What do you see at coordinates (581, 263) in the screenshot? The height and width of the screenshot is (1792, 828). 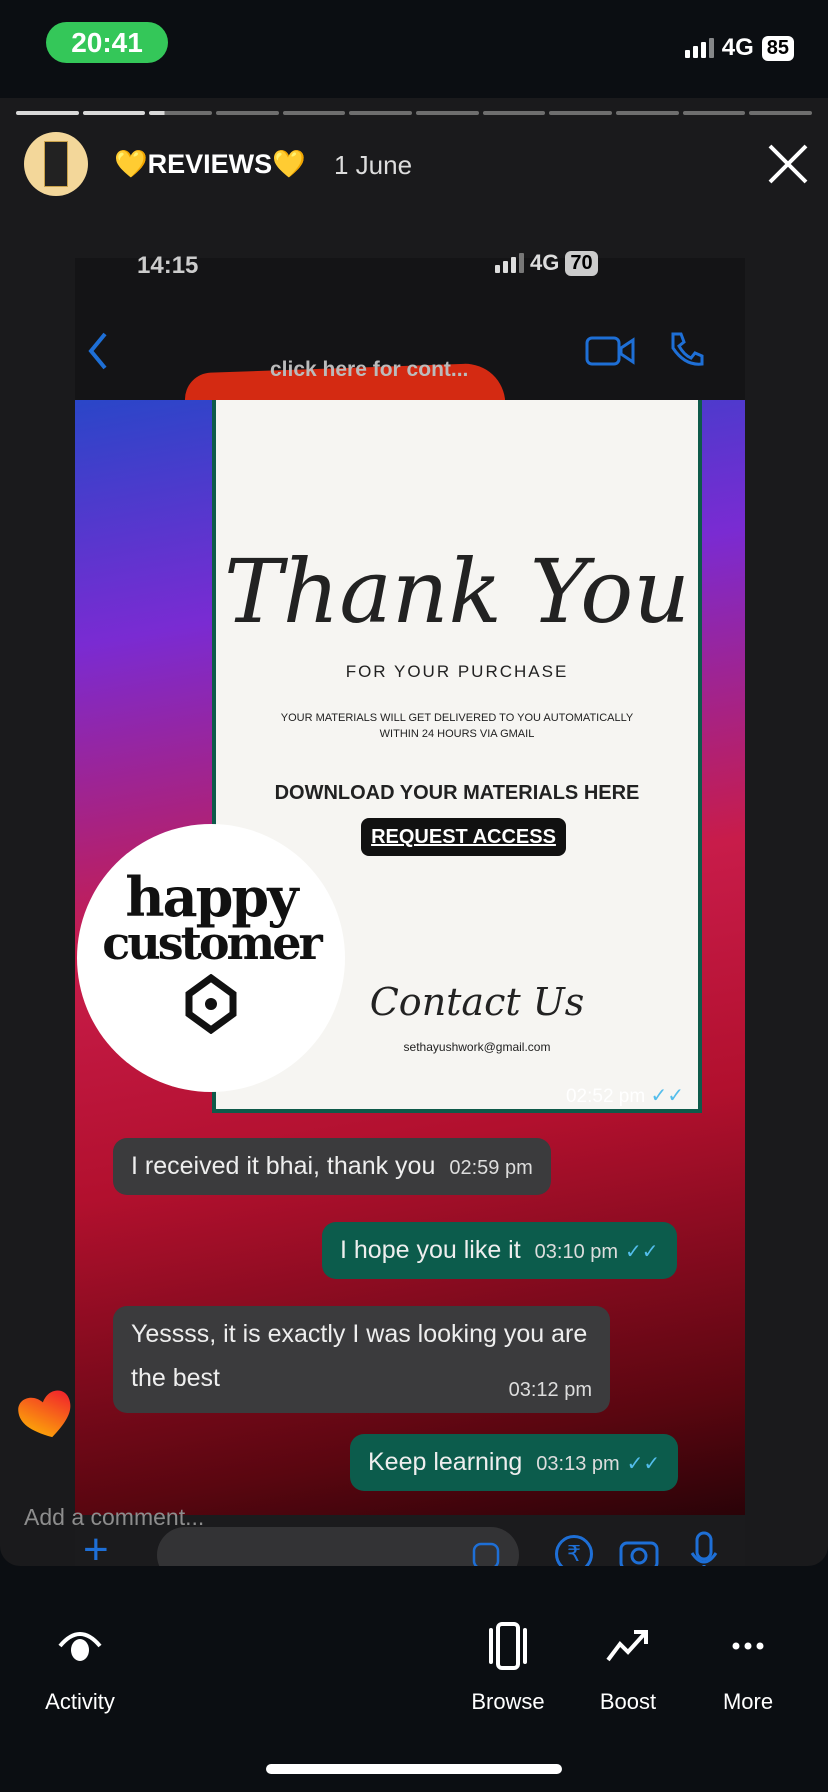 I see `battery-icon: 70` at bounding box center [581, 263].